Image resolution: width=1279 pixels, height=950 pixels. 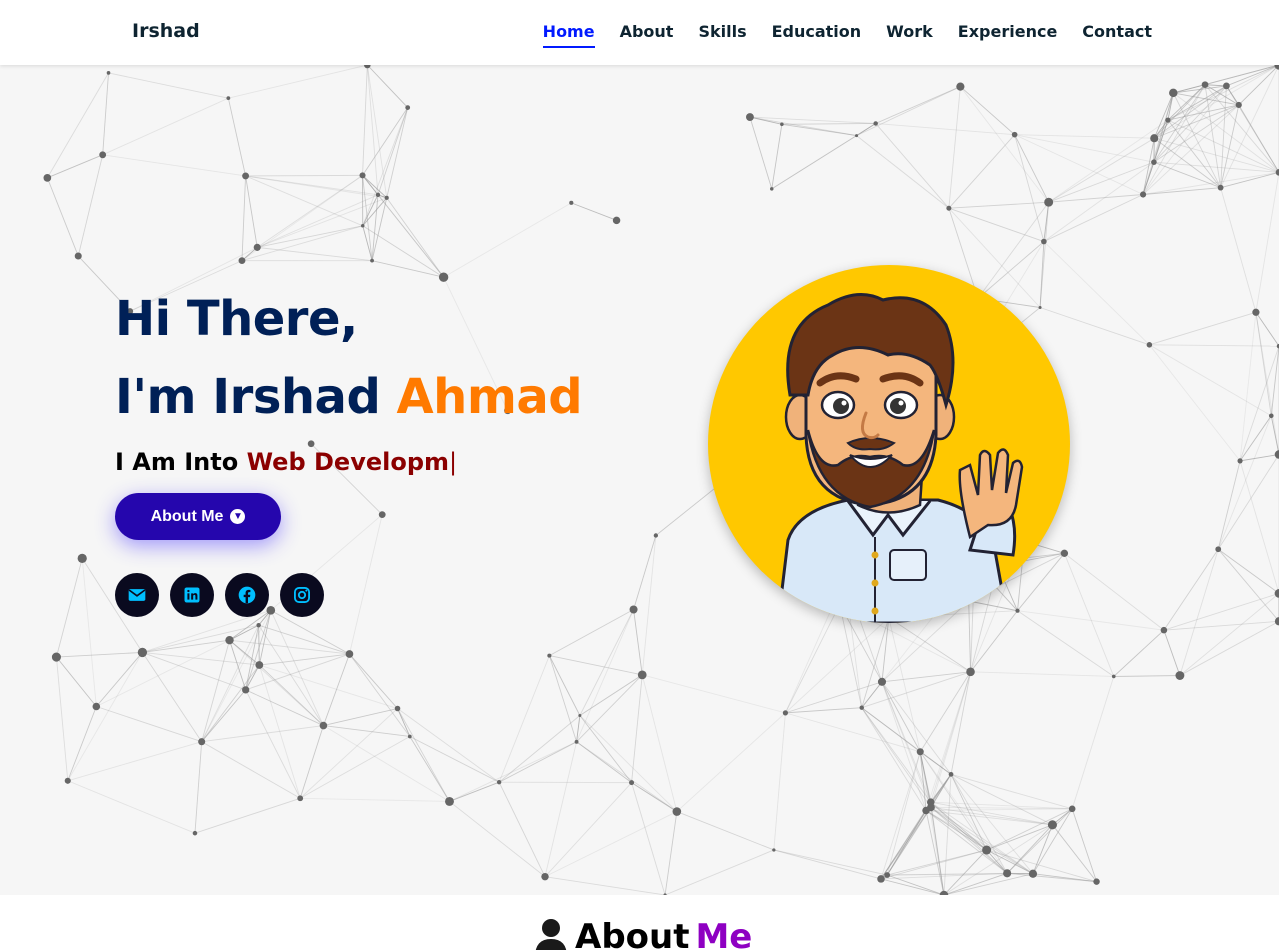 I want to click on facebook-link, so click(x=247, y=595).